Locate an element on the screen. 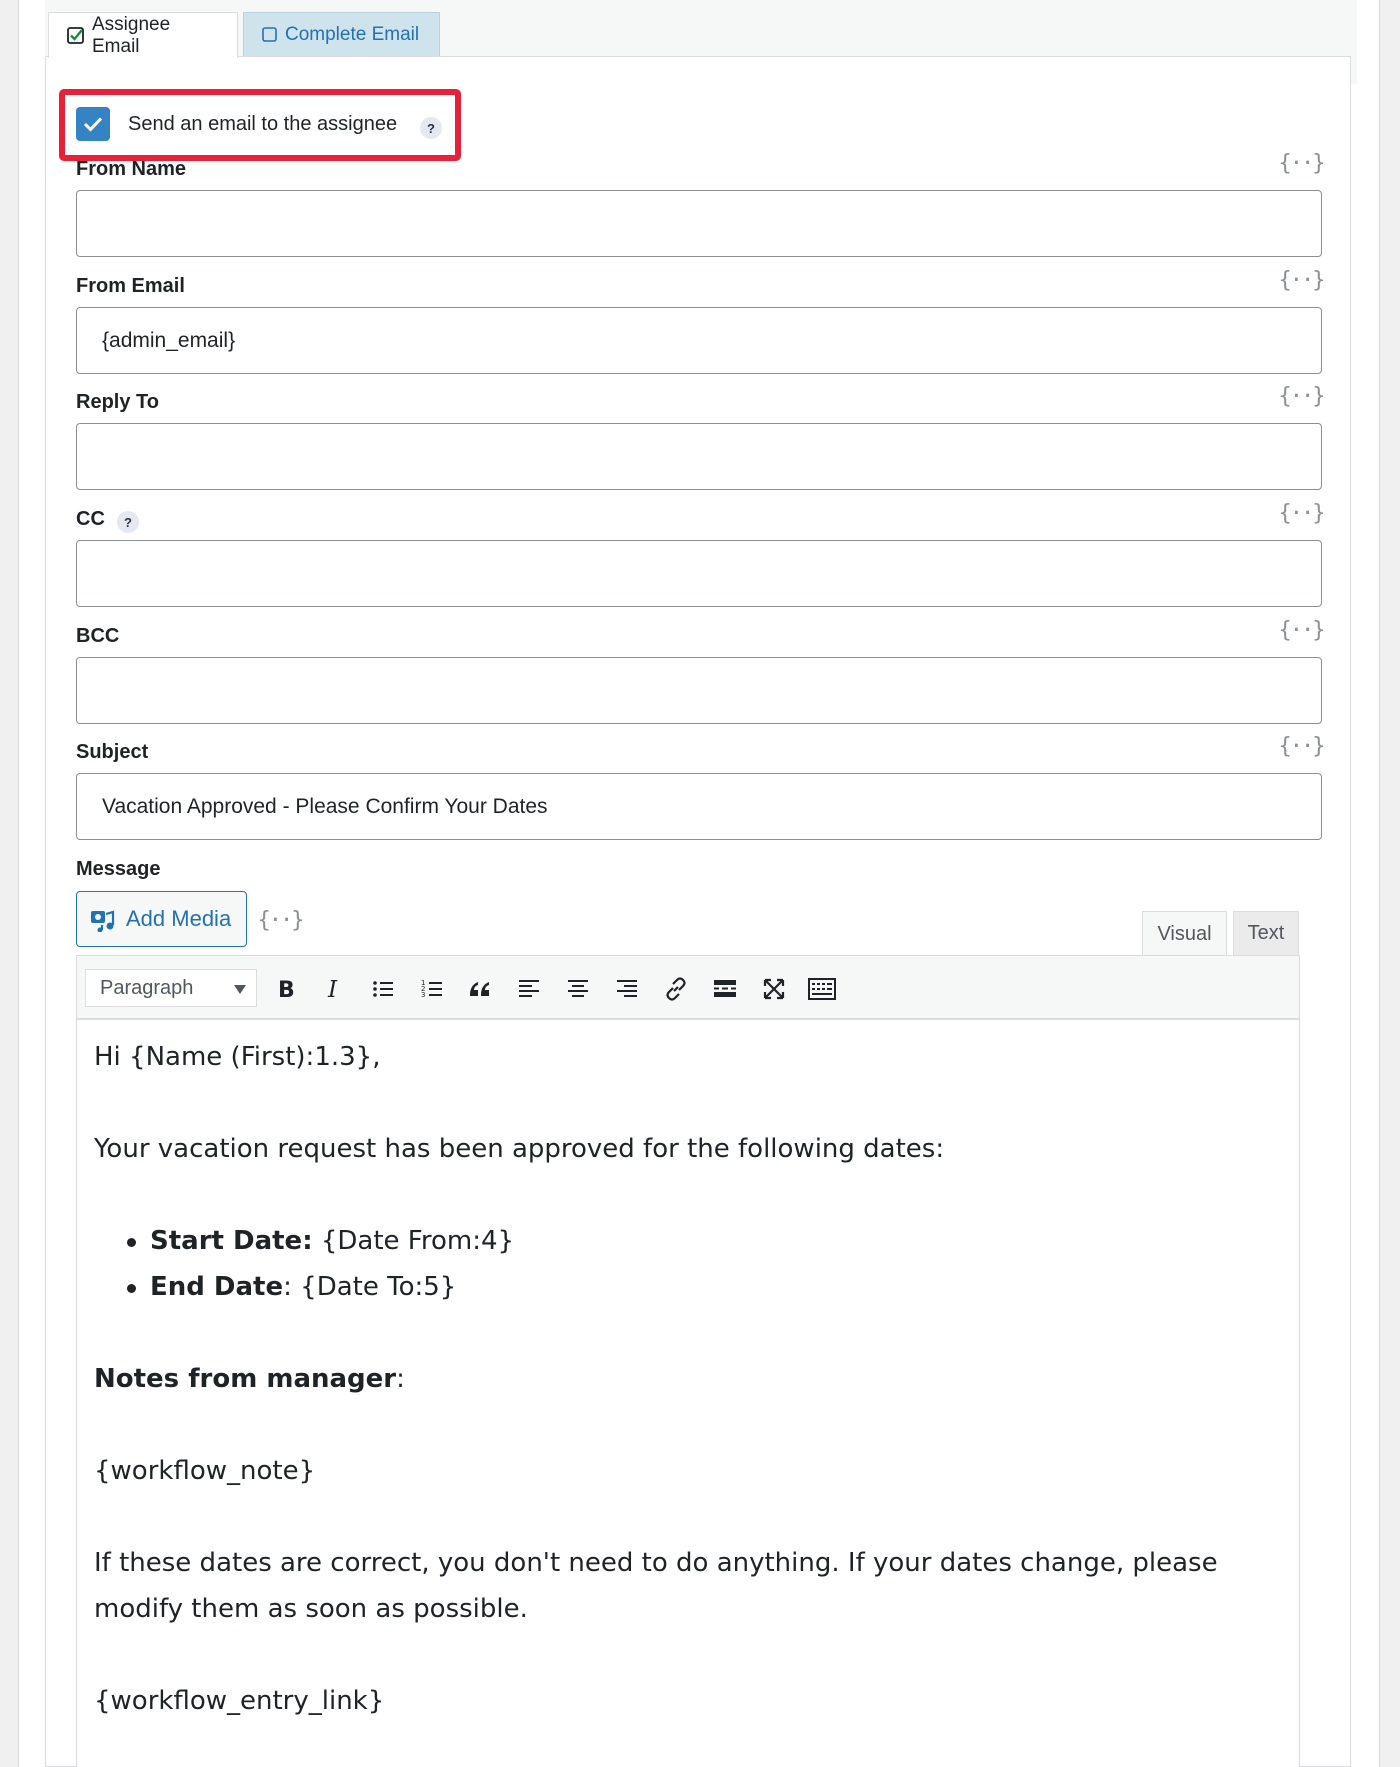 The image size is (1400, 1767). cc-merge-tag-icon: {··} is located at coordinates (1302, 513).